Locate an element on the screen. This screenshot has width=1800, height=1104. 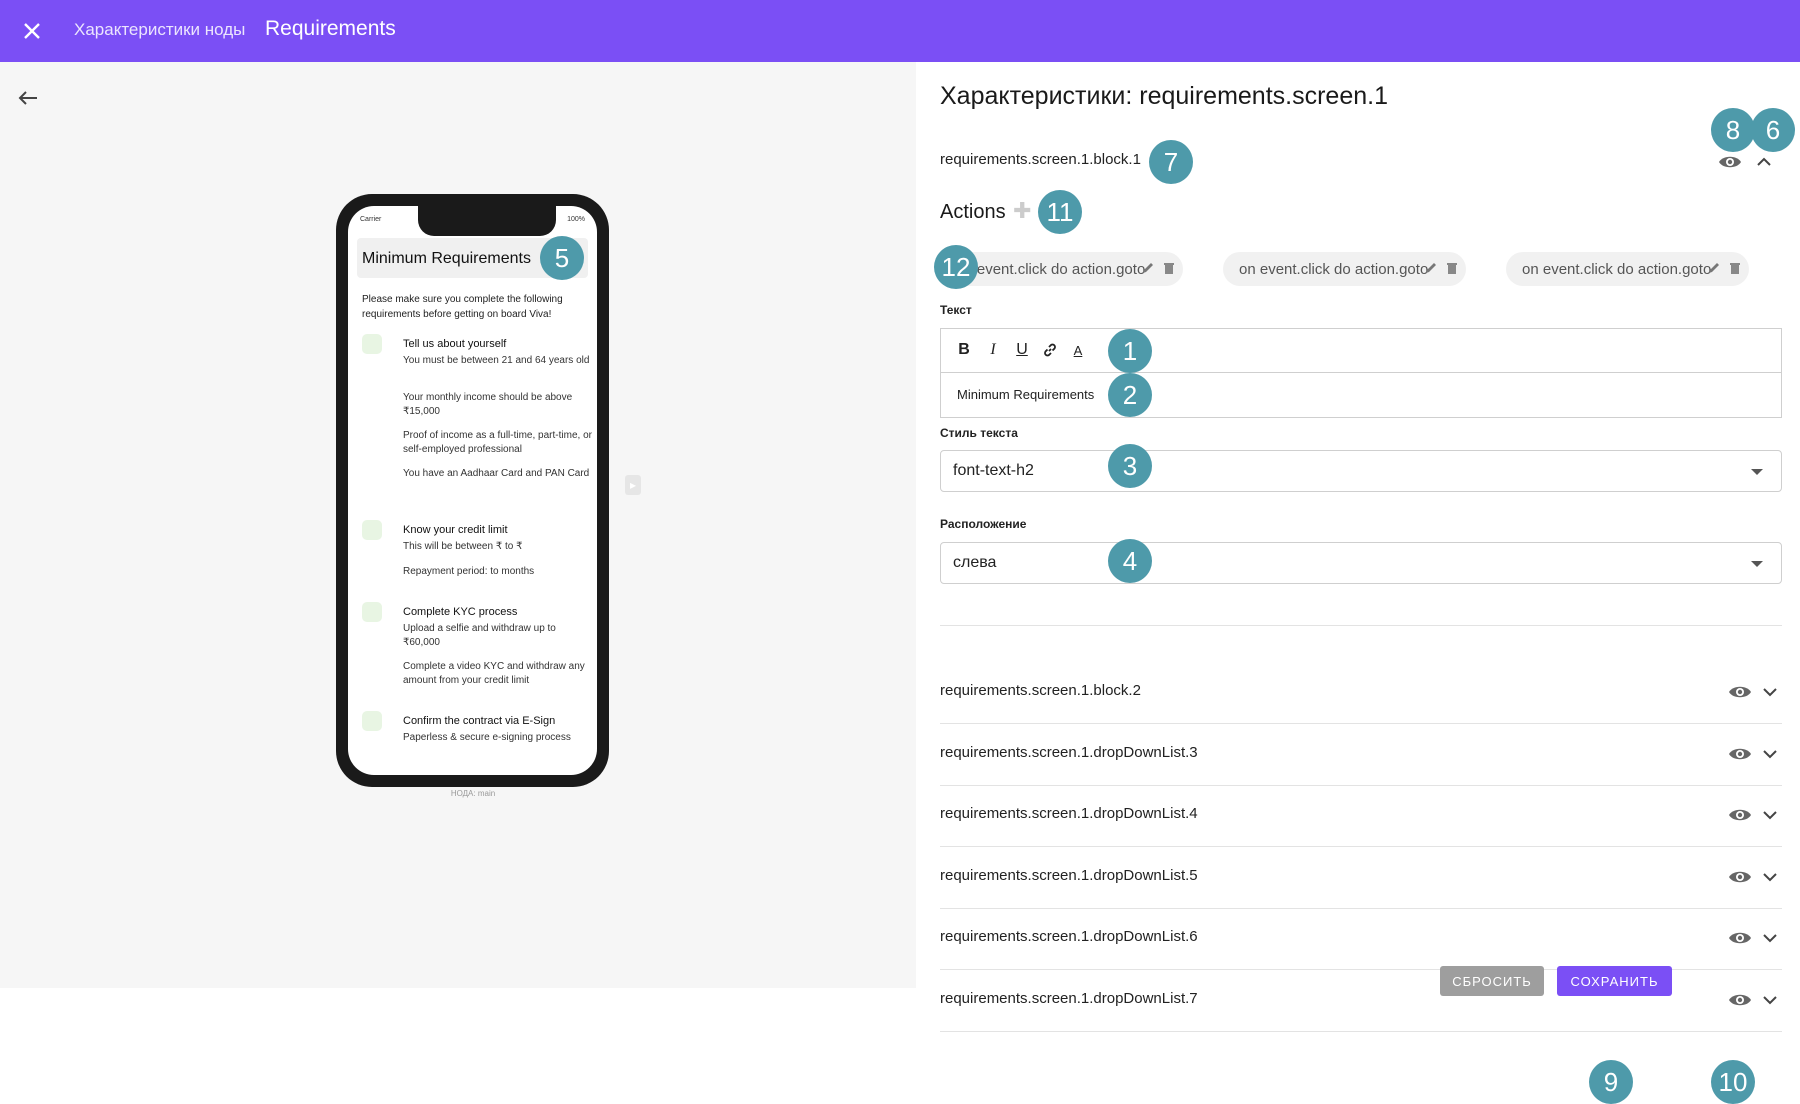
top-bar: Характеристики ноды Requirements is located at coordinates (900, 31).